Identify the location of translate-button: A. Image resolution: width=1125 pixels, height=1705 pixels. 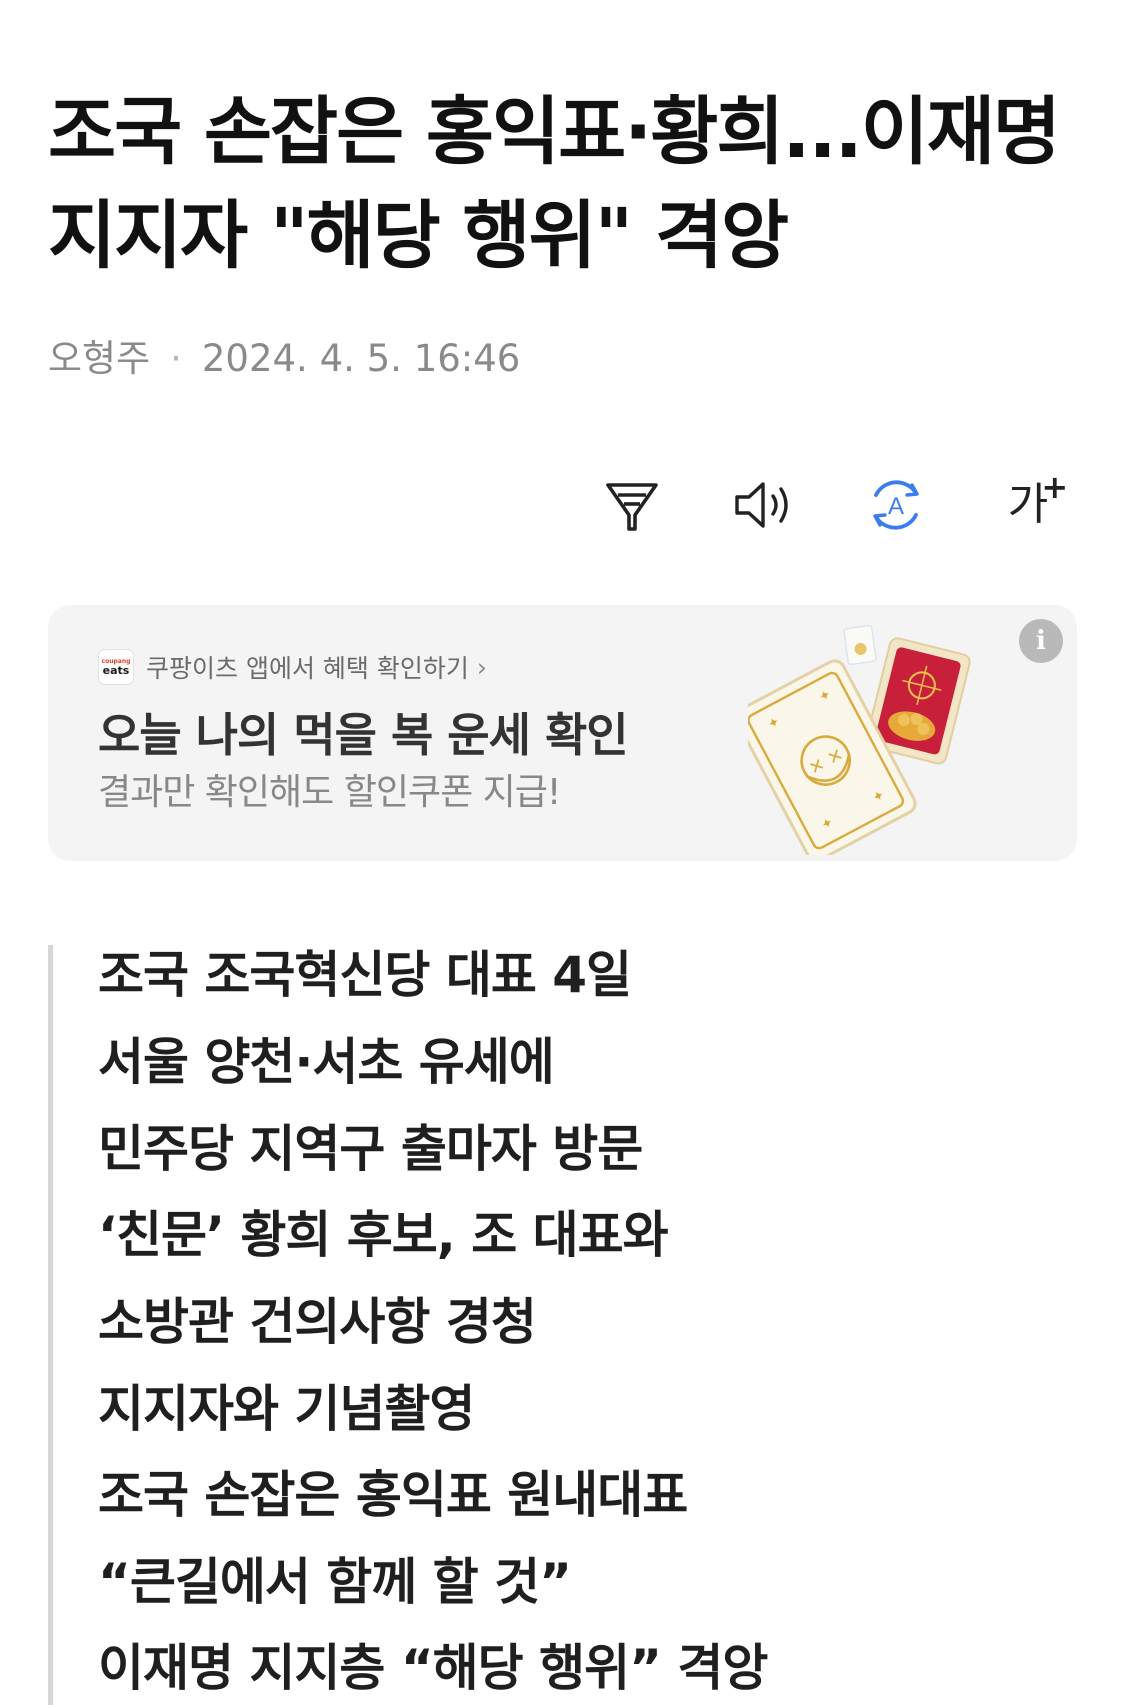
(896, 505).